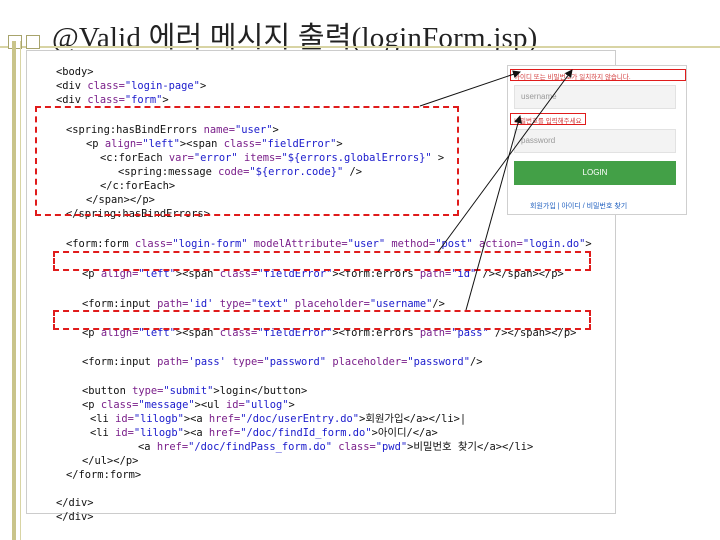  Describe the element at coordinates (493, 213) in the screenshot. I see `arrow-pass-error` at that location.